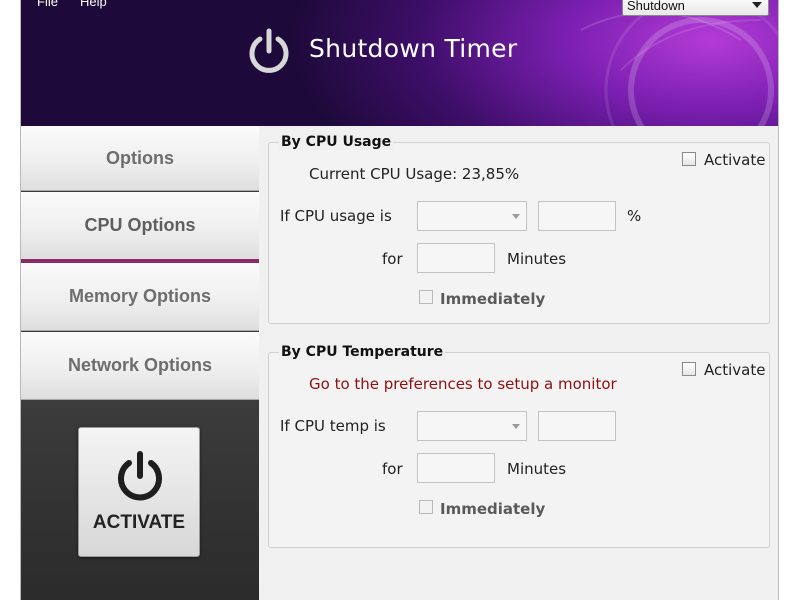  What do you see at coordinates (735, 370) in the screenshot?
I see `cpu-temp-activate-label: Activate` at bounding box center [735, 370].